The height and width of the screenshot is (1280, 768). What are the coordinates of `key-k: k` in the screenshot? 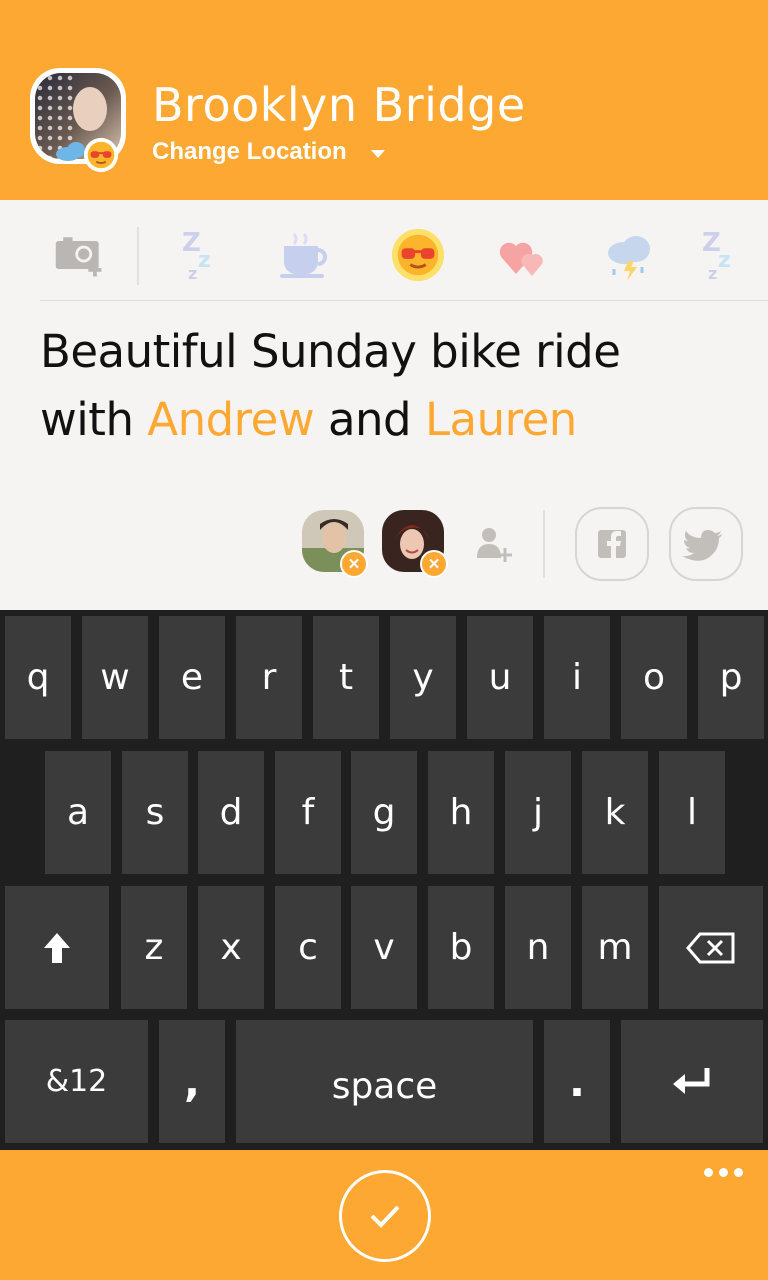 It's located at (615, 812).